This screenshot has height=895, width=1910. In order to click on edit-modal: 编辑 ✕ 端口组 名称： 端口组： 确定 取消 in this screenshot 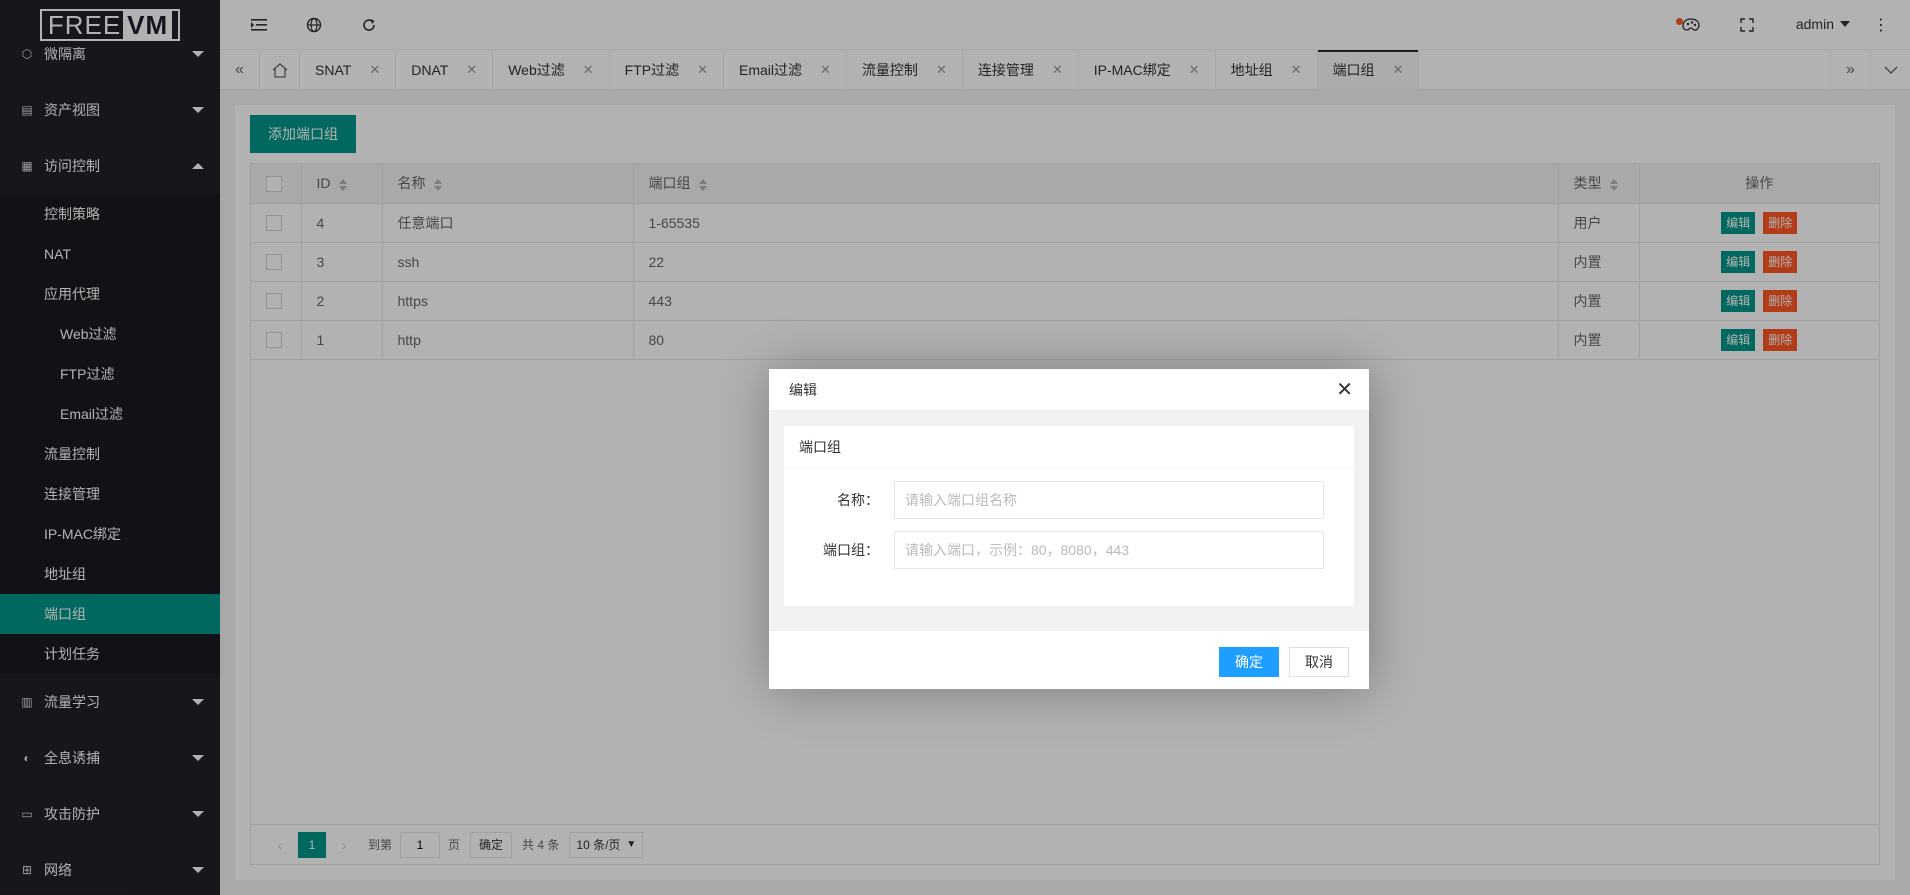, I will do `click(1069, 529)`.